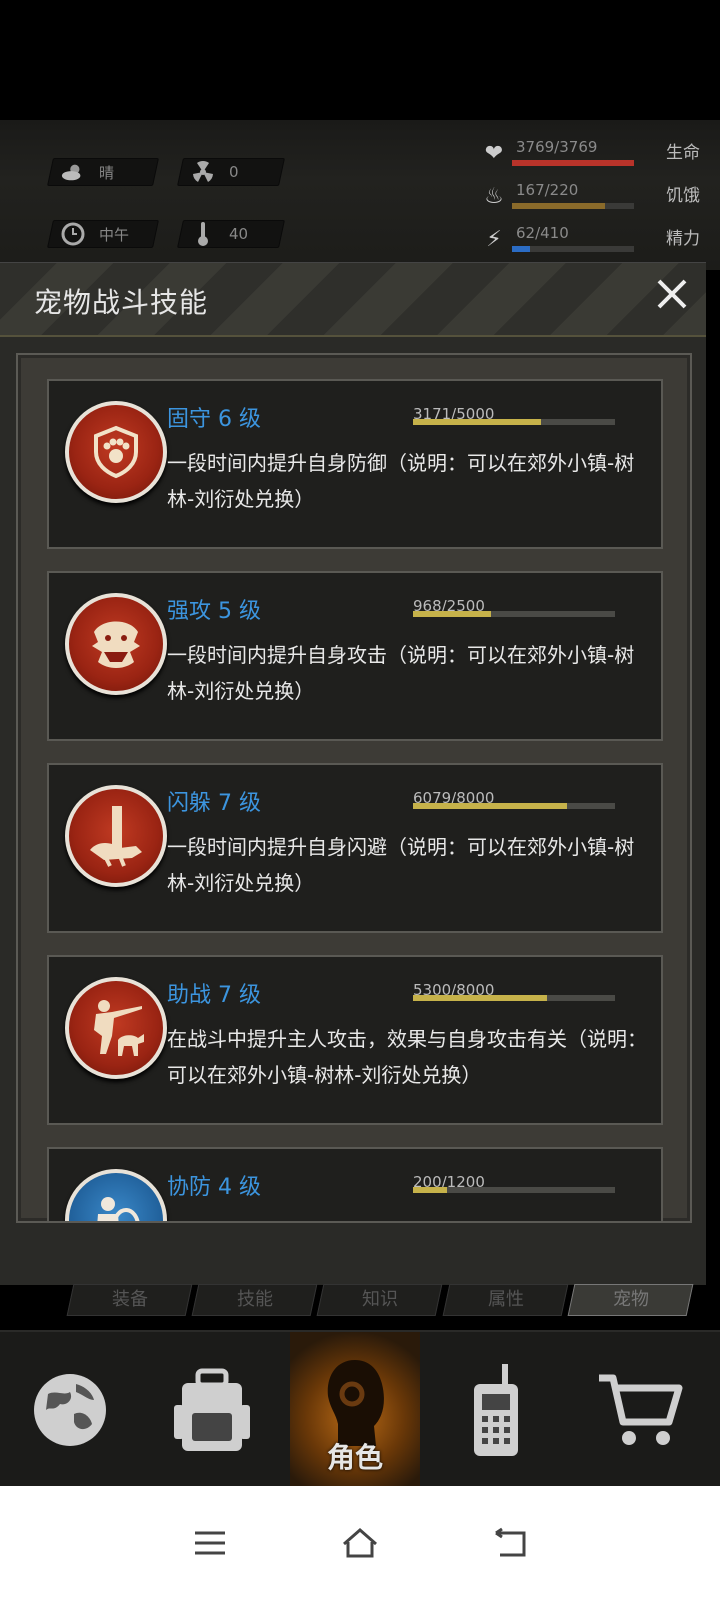 The image size is (720, 1600). I want to click on nav-shop-button, so click(640, 1410).